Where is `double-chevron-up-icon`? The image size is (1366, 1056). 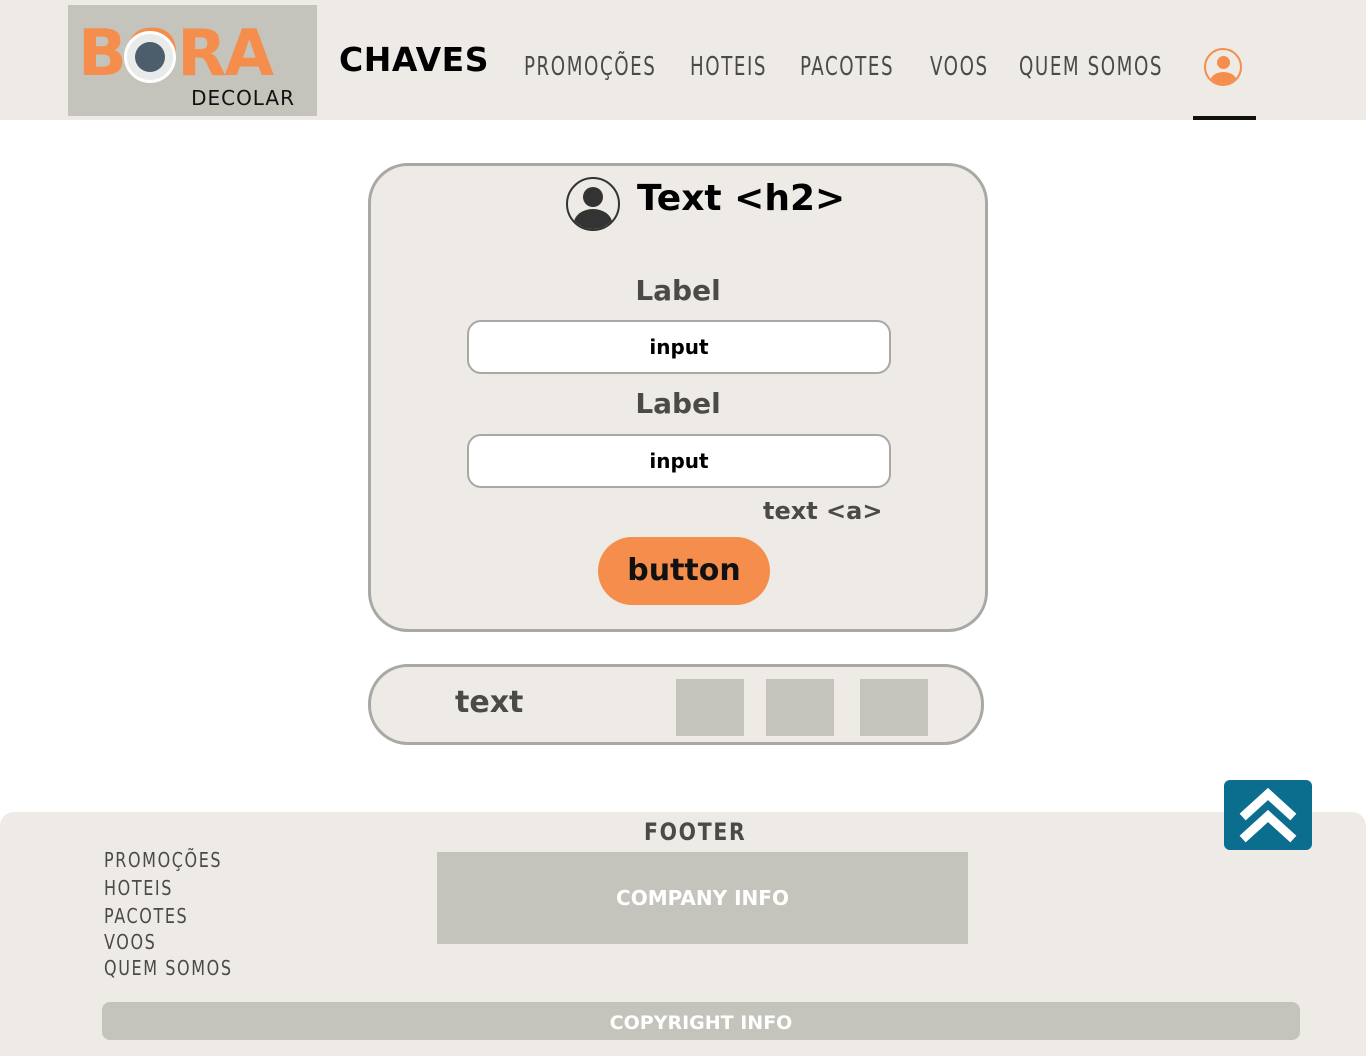
double-chevron-up-icon is located at coordinates (1268, 815).